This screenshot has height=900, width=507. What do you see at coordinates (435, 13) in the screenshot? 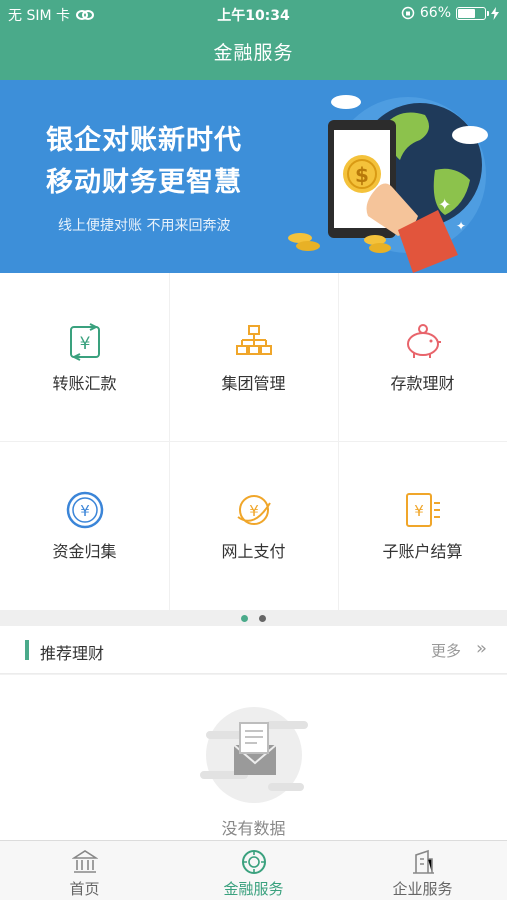
I see `battery-percent: 66%` at bounding box center [435, 13].